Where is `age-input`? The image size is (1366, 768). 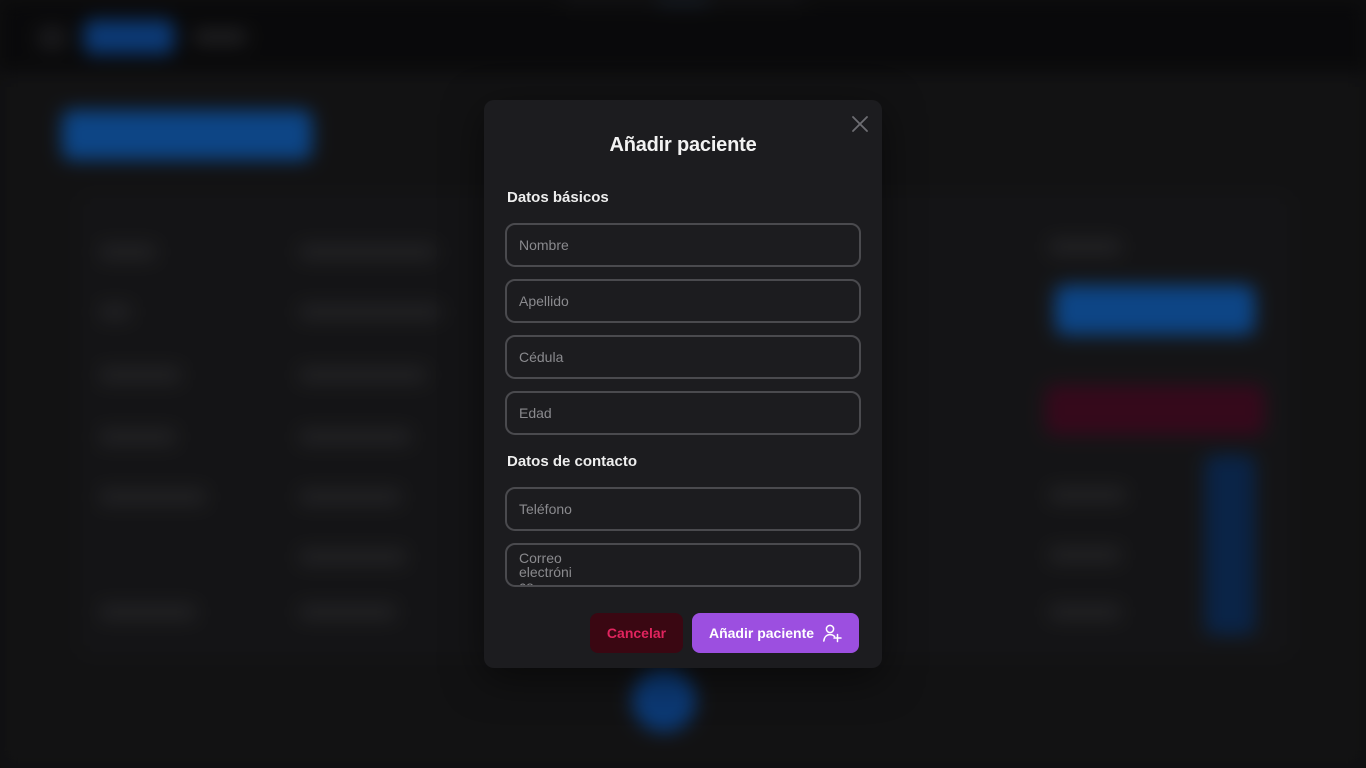
age-input is located at coordinates (683, 413).